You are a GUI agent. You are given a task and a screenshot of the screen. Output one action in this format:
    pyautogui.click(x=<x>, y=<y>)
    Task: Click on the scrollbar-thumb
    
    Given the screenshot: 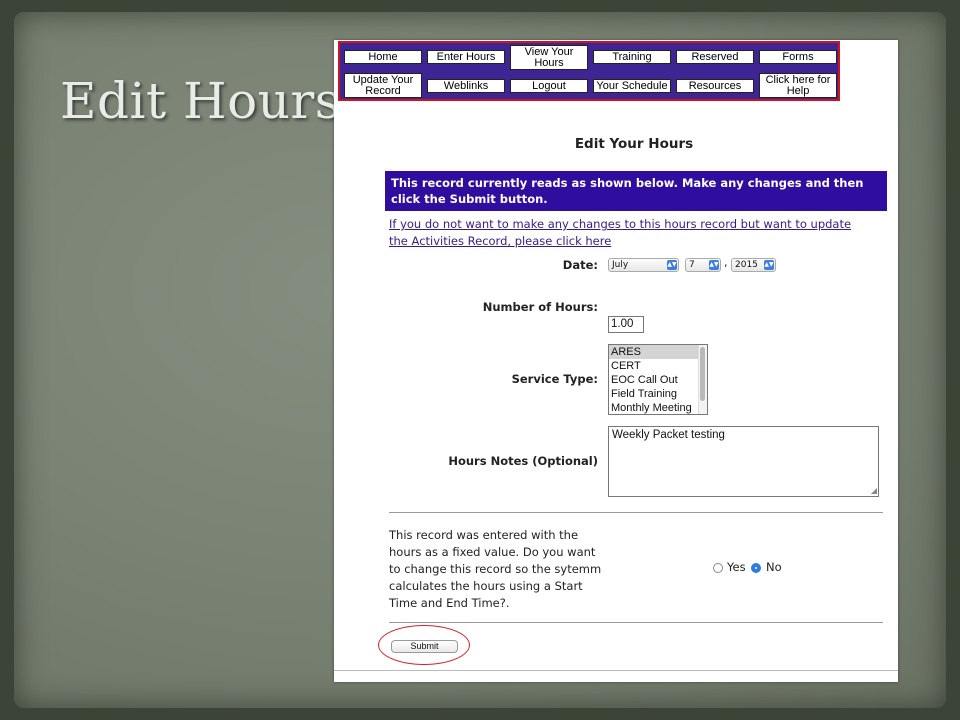 What is the action you would take?
    pyautogui.click(x=702, y=374)
    